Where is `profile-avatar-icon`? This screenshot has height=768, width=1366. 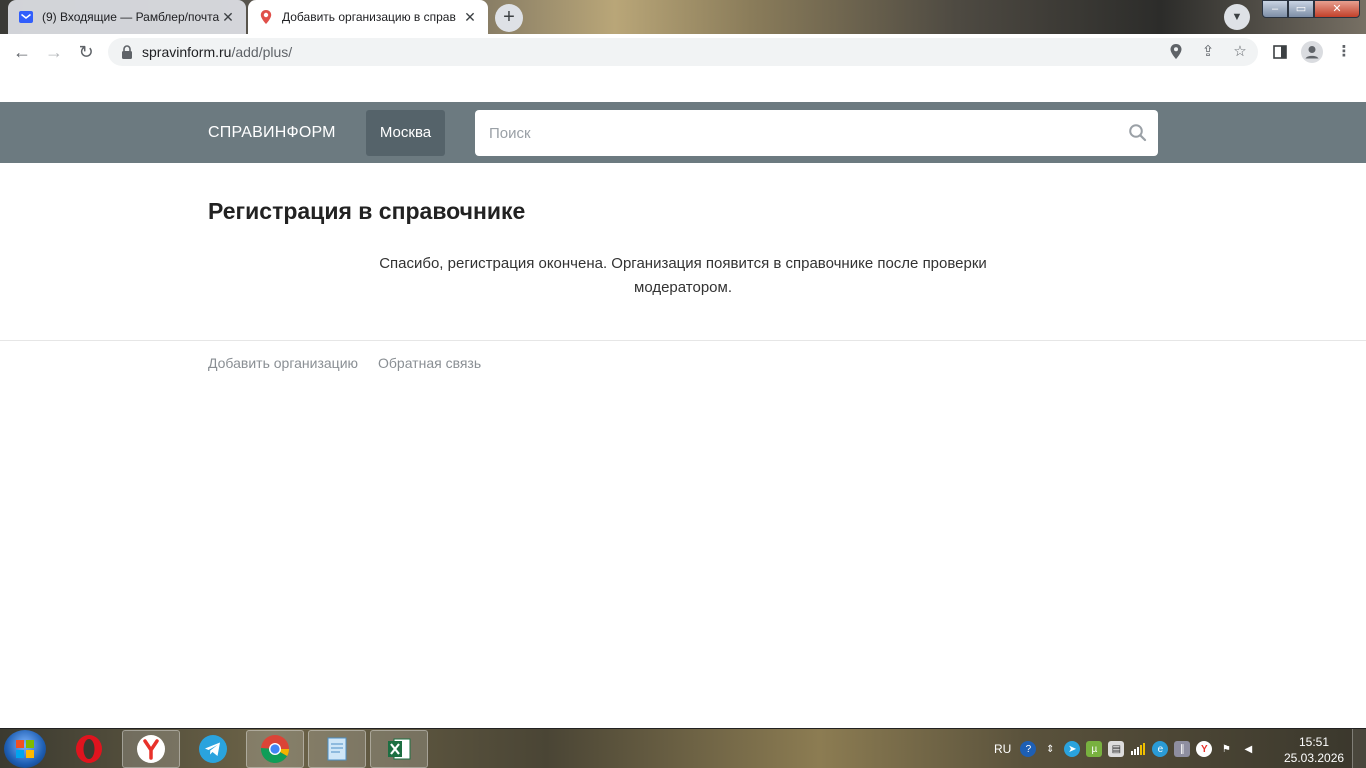
profile-avatar-icon is located at coordinates (1312, 52).